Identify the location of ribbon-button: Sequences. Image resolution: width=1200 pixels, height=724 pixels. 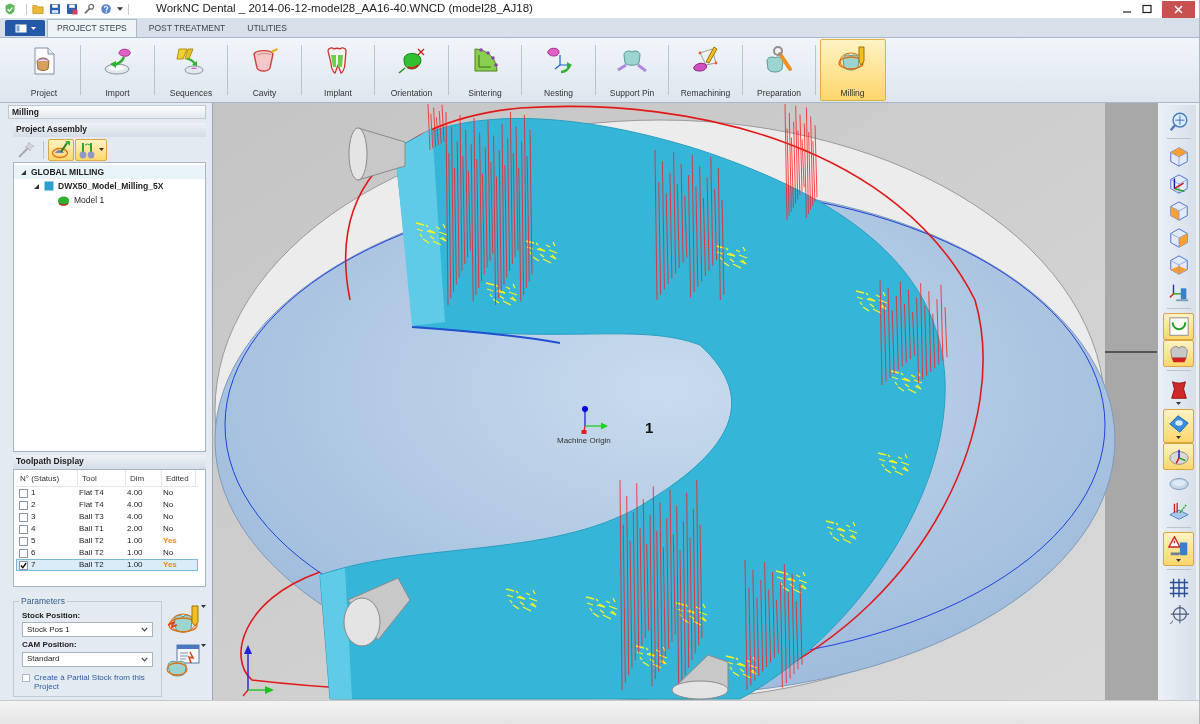
(191, 70).